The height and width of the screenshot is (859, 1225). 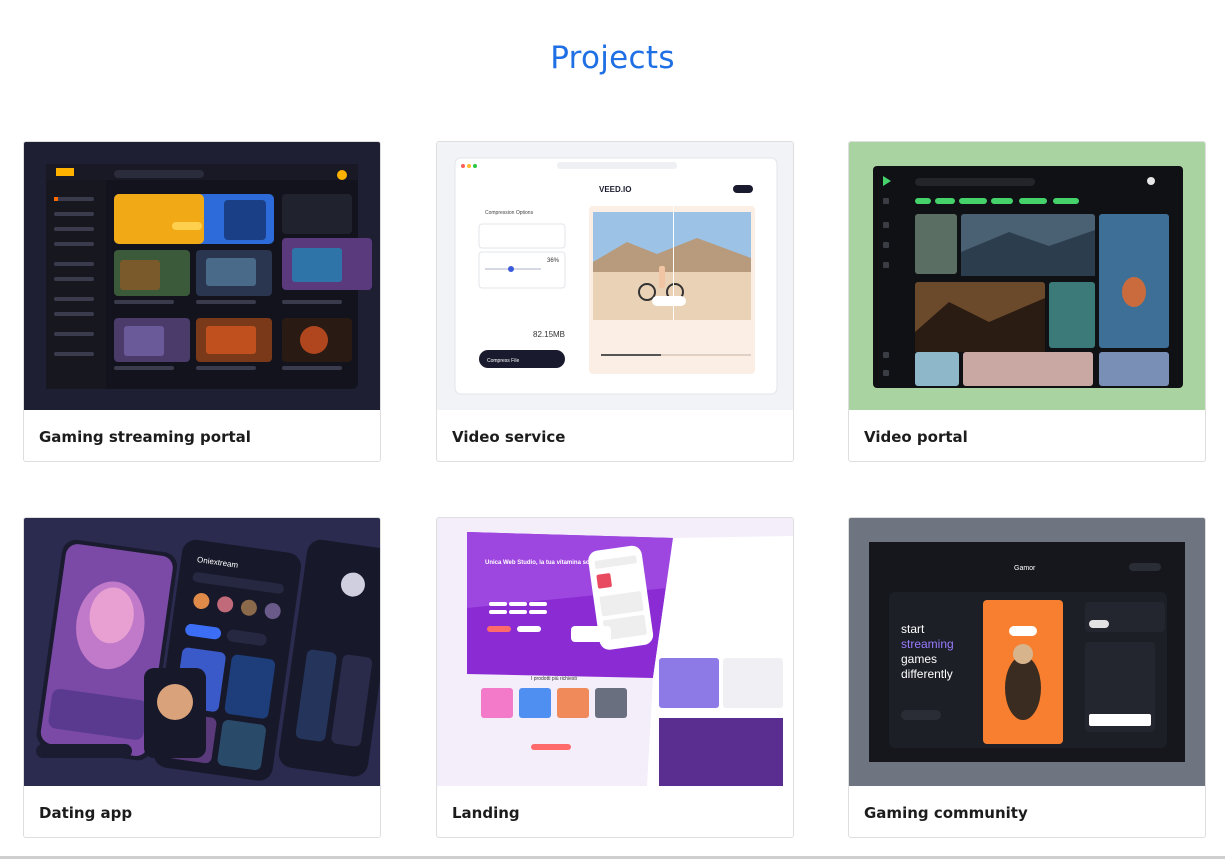 I want to click on compression-value: 36%, so click(x=553, y=261).